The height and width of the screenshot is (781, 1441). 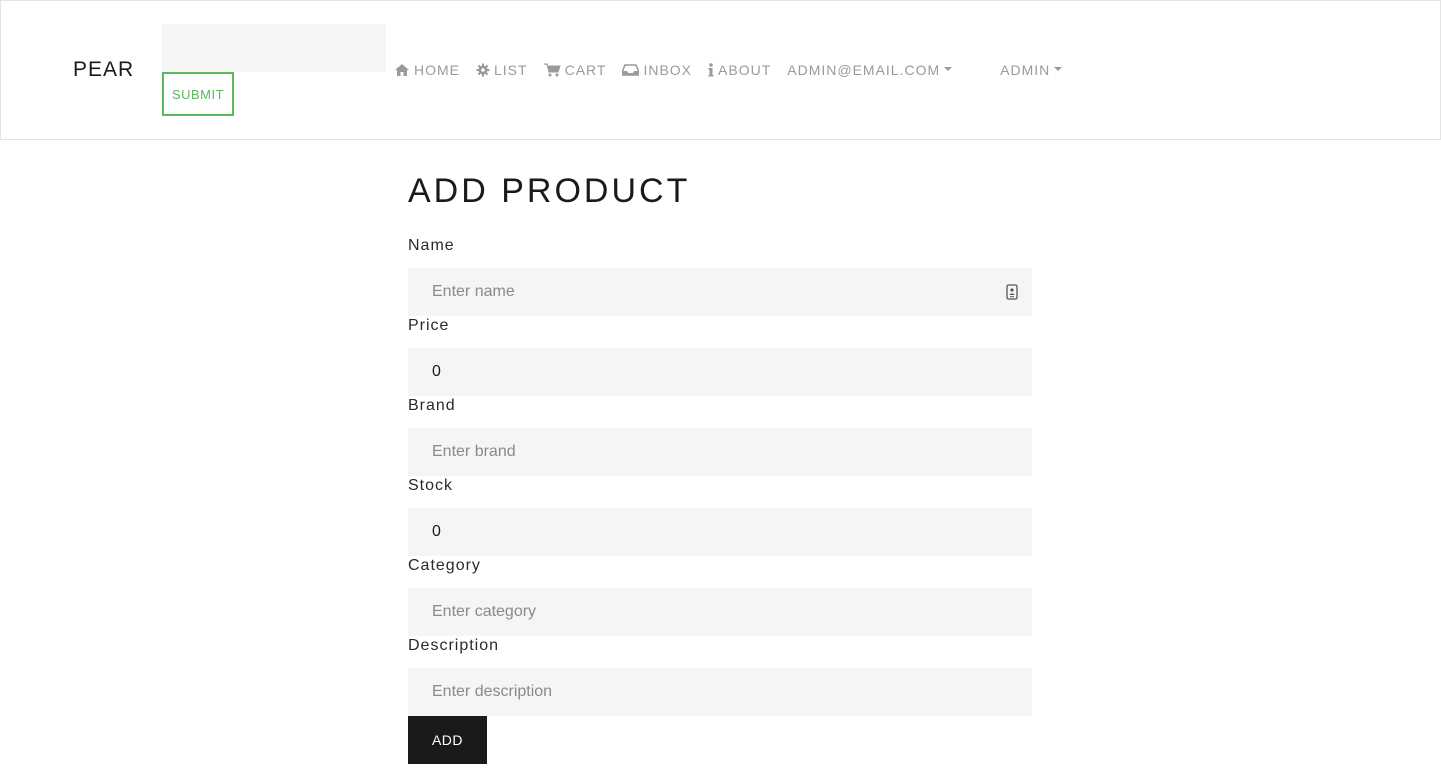 I want to click on page-title: ADD PRODUCT, so click(x=549, y=191).